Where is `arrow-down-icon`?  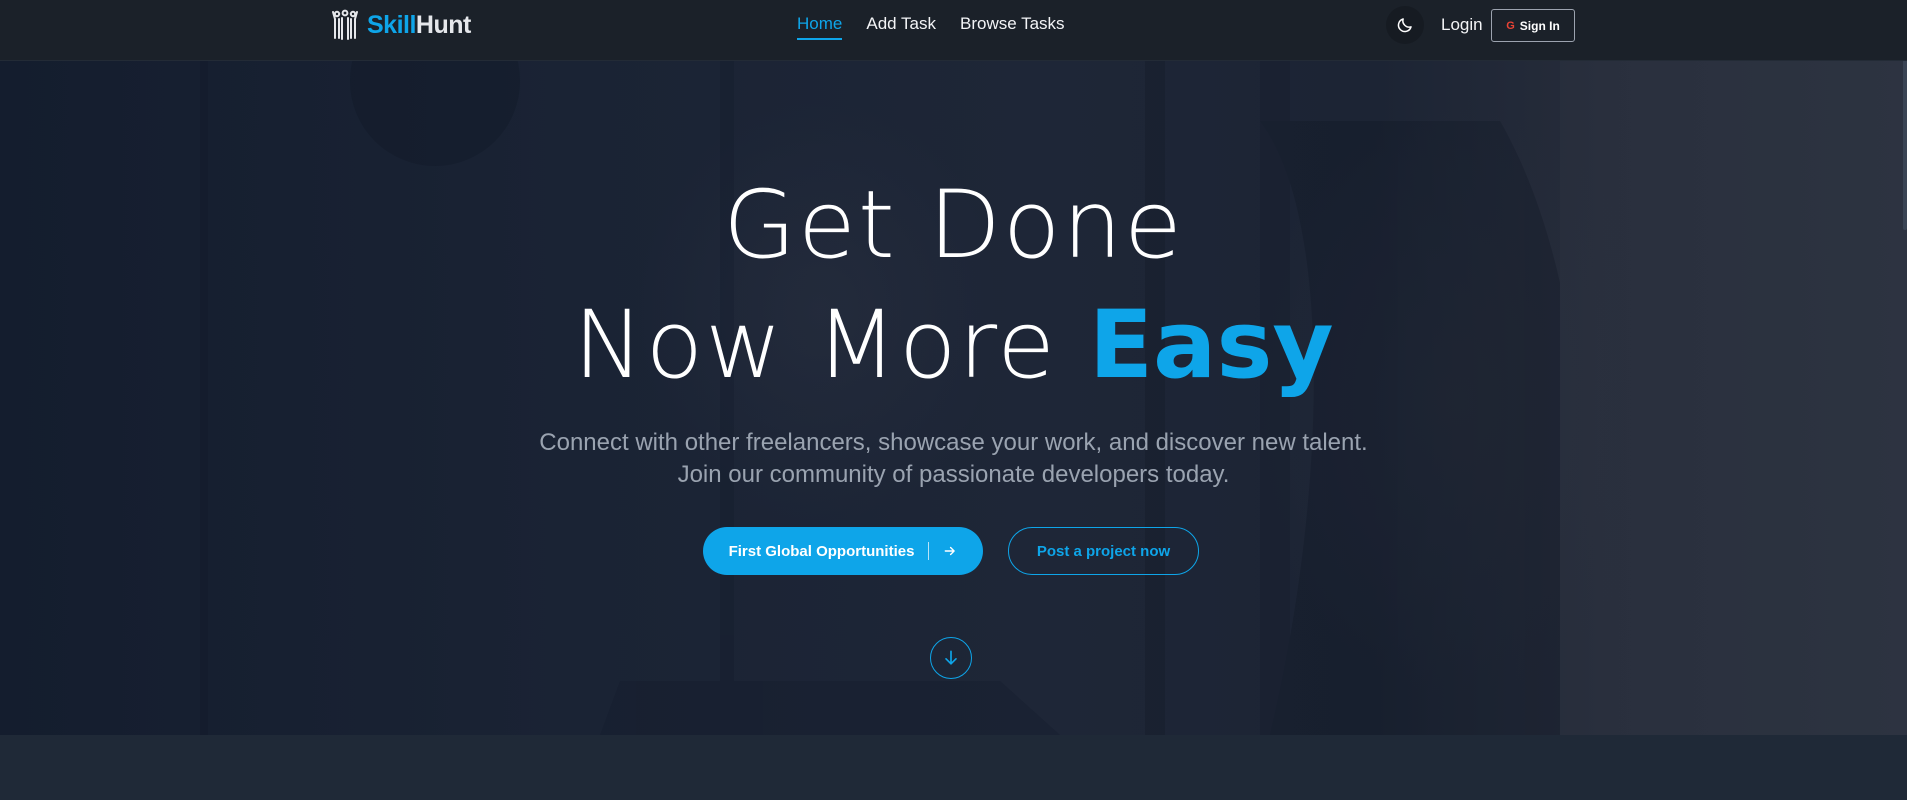
arrow-down-icon is located at coordinates (951, 657).